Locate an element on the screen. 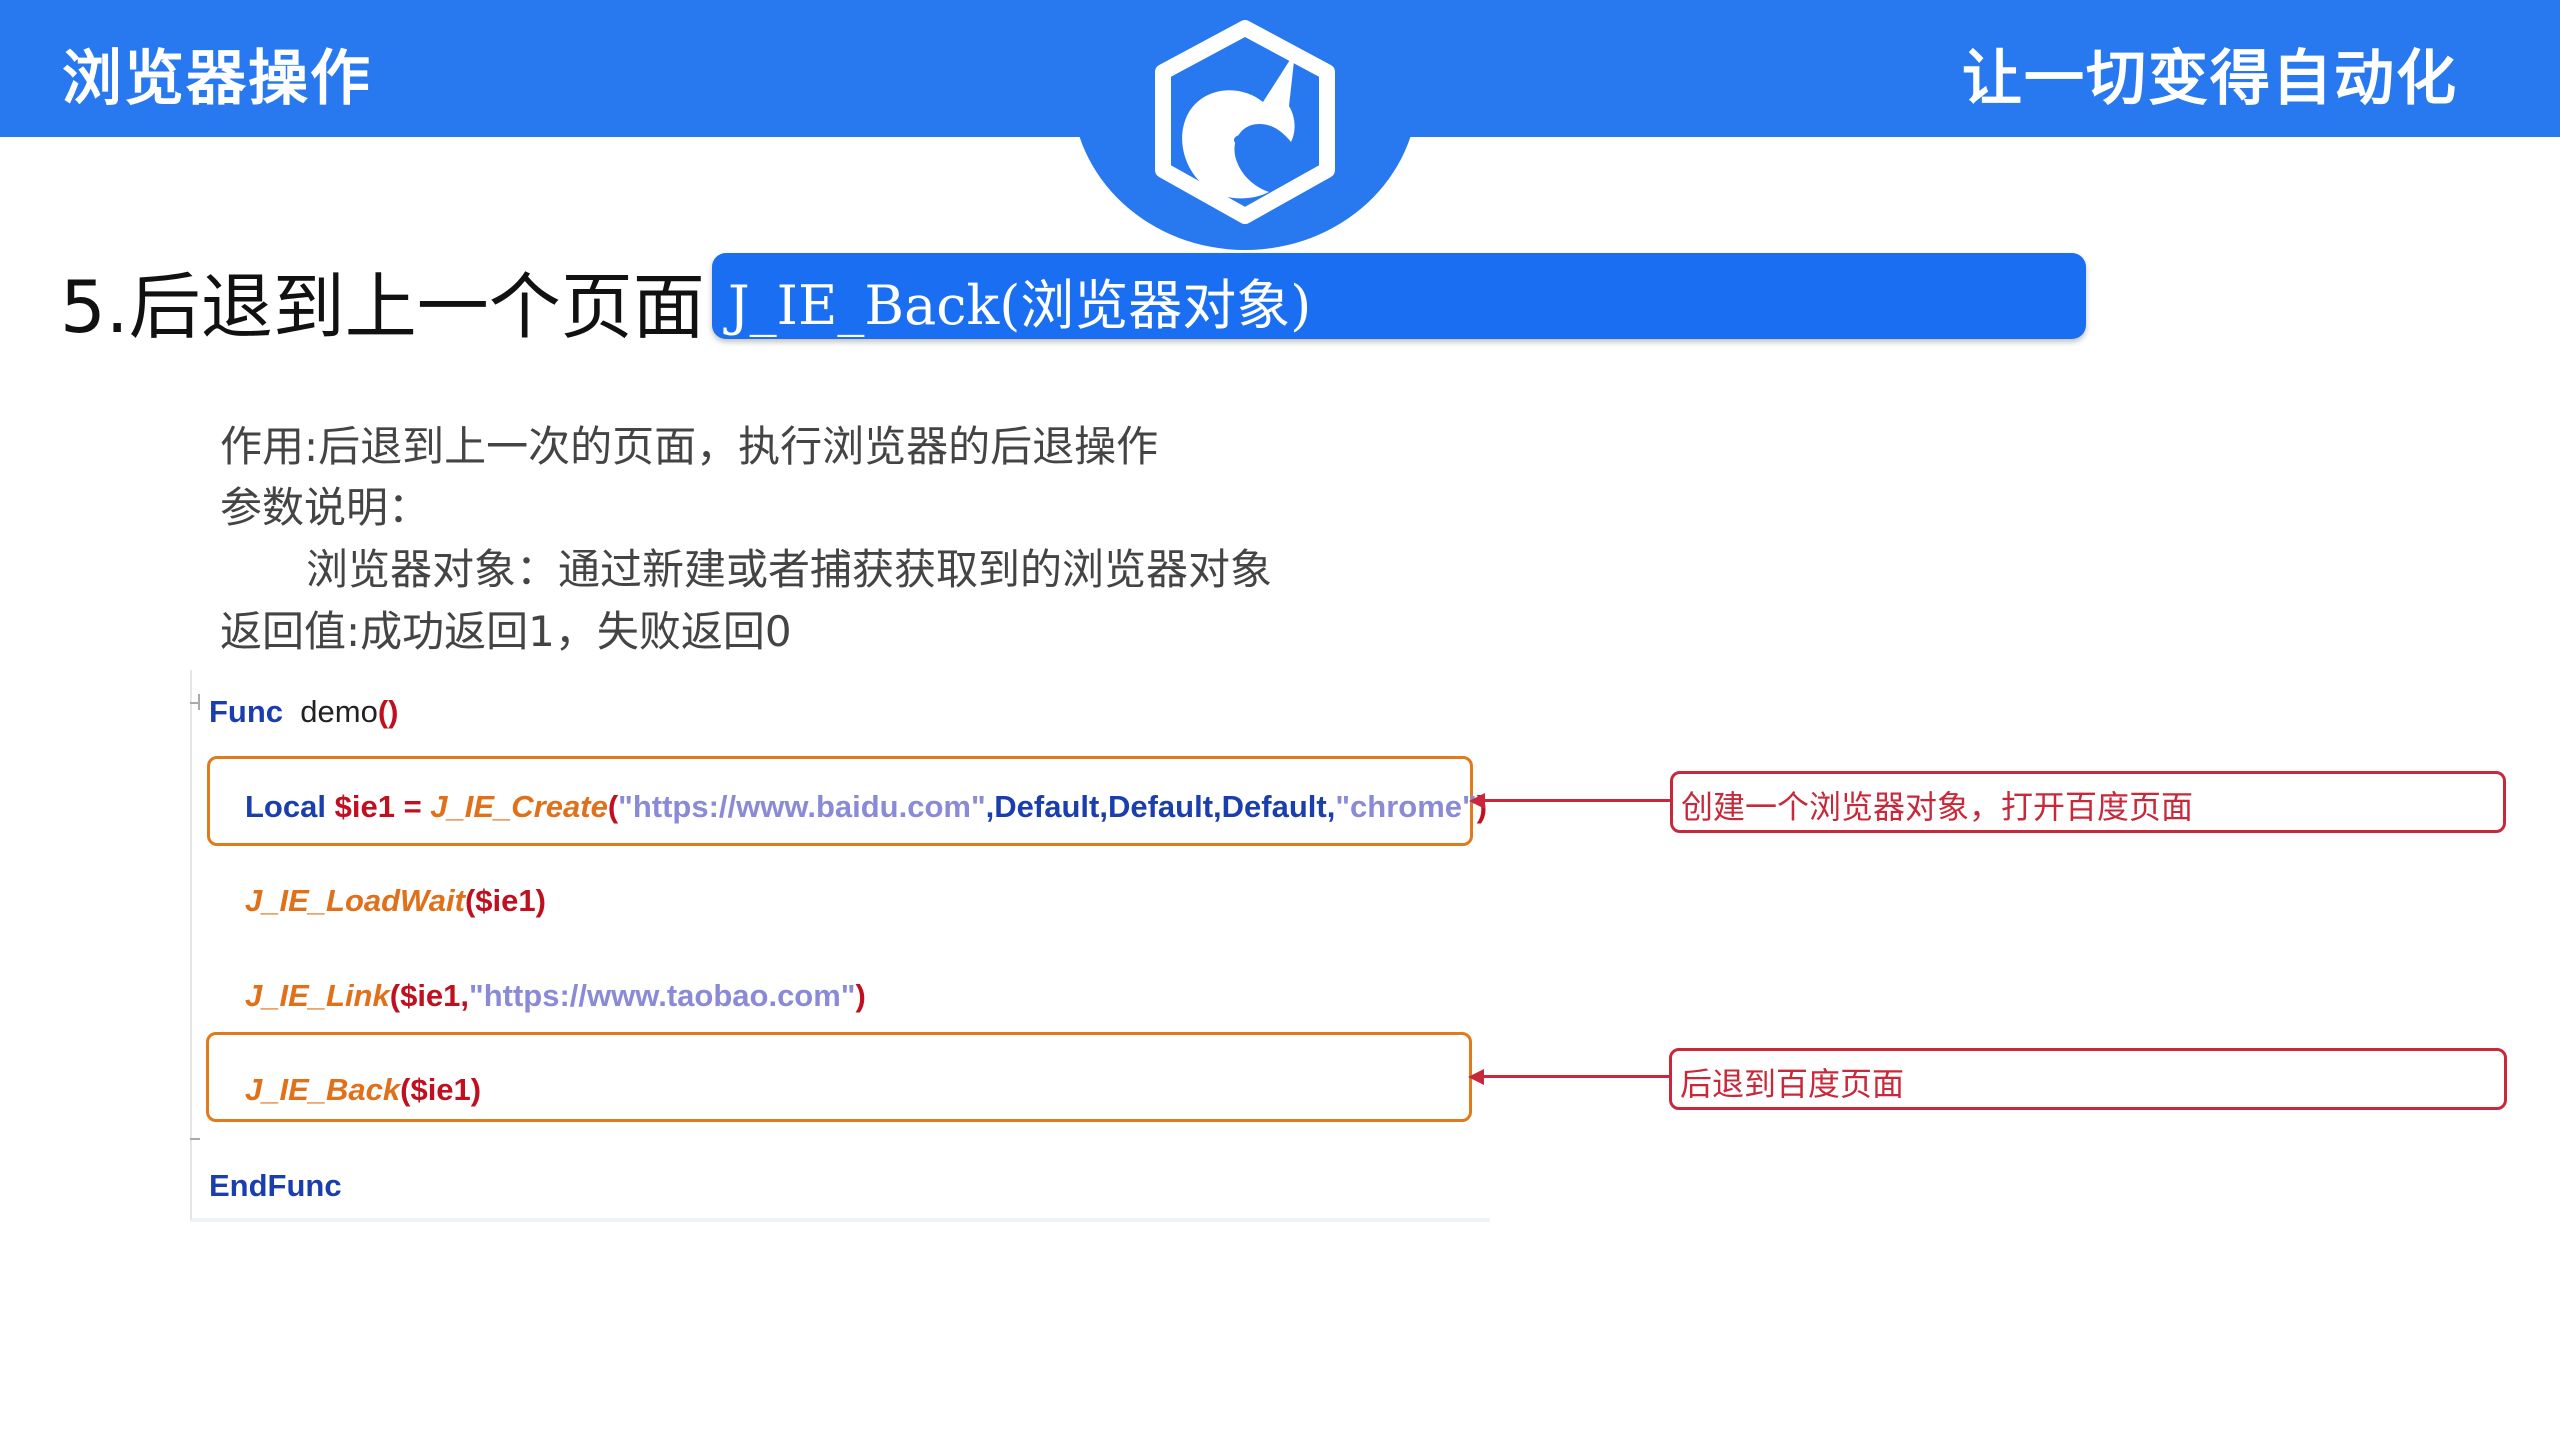 The width and height of the screenshot is (2560, 1440). code-line-loadwait: J_IE_LoadWait($ie1) is located at coordinates (395, 900).